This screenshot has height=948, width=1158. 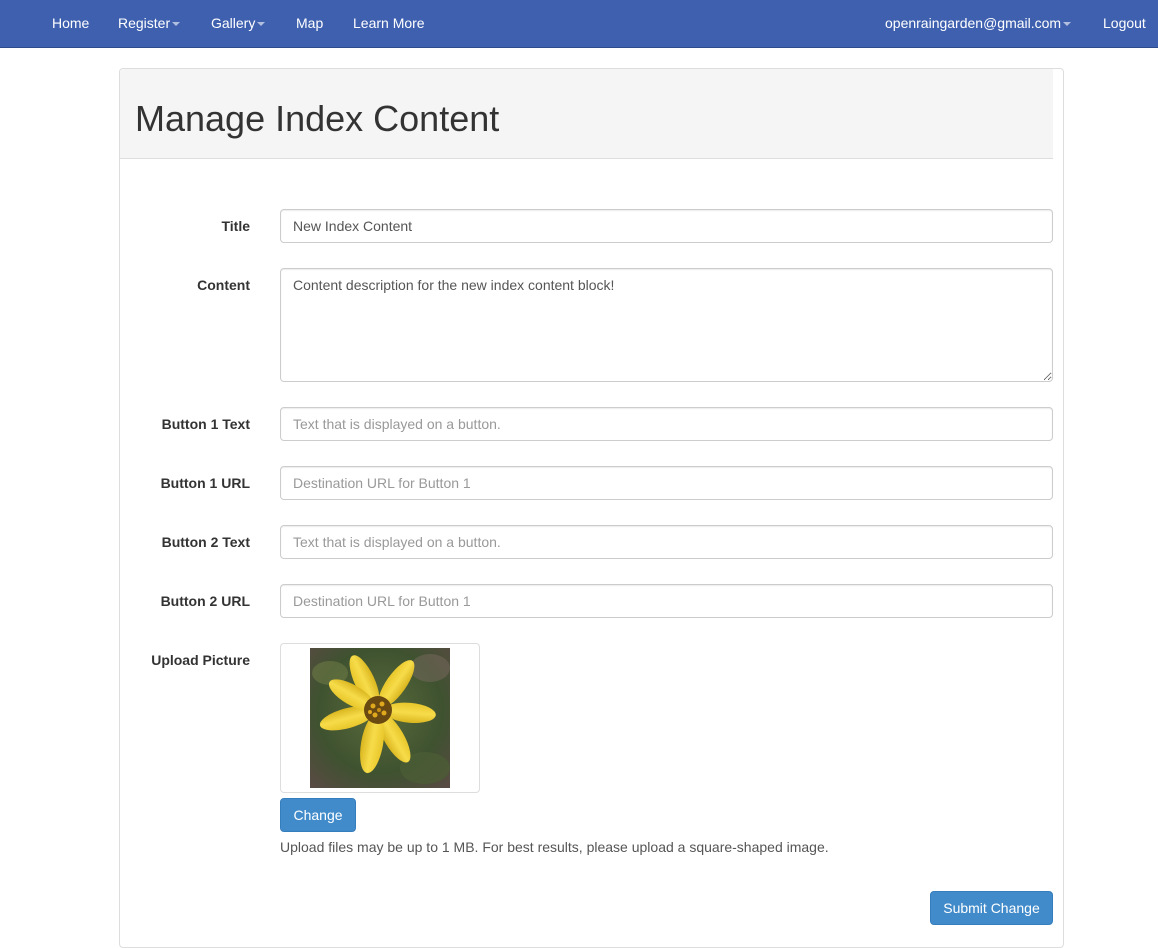 I want to click on content-label: Content, so click(x=223, y=285).